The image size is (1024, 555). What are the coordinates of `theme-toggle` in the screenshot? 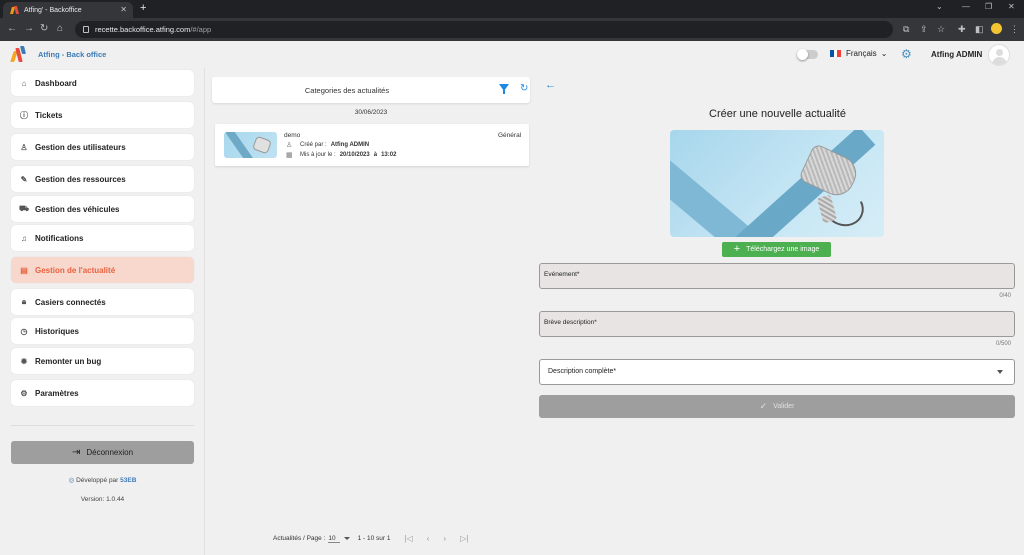 It's located at (807, 54).